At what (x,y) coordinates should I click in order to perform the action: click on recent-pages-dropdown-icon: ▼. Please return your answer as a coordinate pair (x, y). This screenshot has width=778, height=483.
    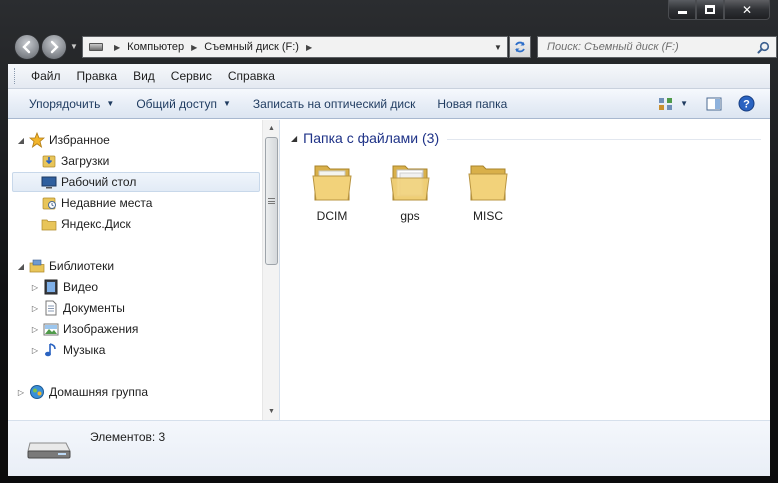
    Looking at the image, I should click on (74, 46).